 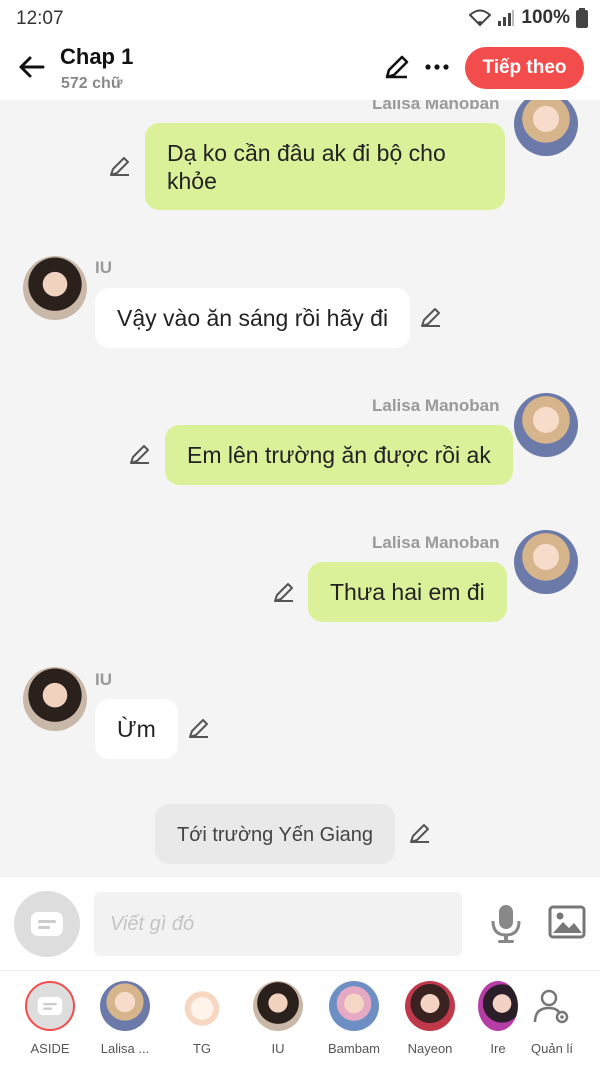 I want to click on voice-input-button, so click(x=506, y=925).